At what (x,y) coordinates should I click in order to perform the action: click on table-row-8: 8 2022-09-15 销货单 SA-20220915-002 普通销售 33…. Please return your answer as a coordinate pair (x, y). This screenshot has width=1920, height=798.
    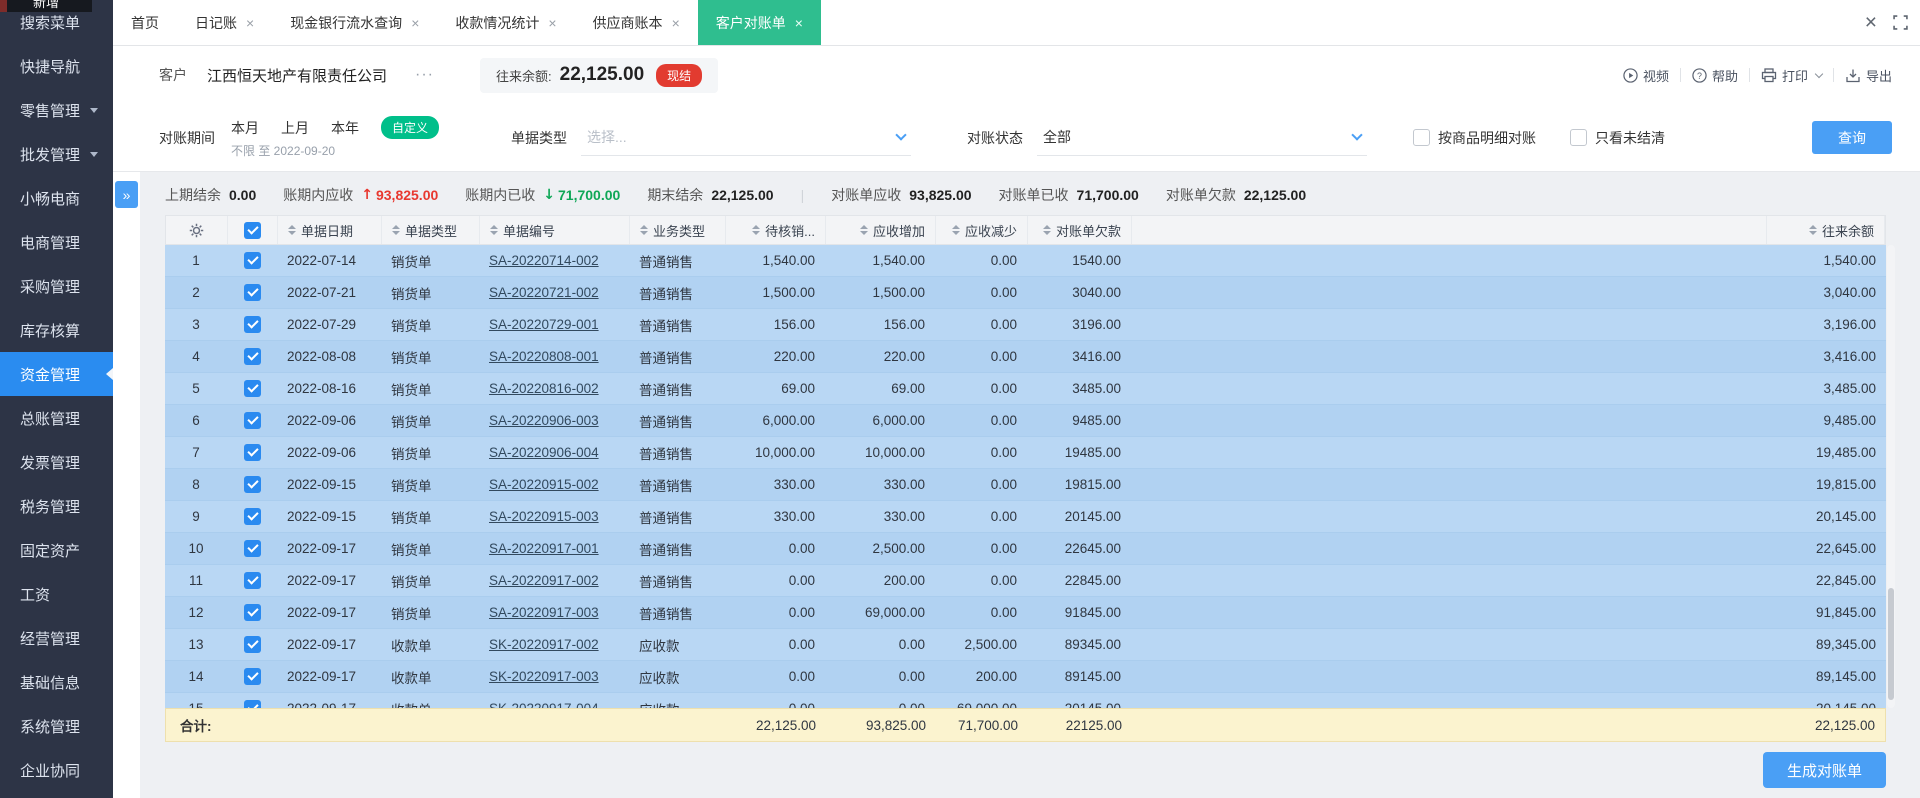
    Looking at the image, I should click on (1025, 485).